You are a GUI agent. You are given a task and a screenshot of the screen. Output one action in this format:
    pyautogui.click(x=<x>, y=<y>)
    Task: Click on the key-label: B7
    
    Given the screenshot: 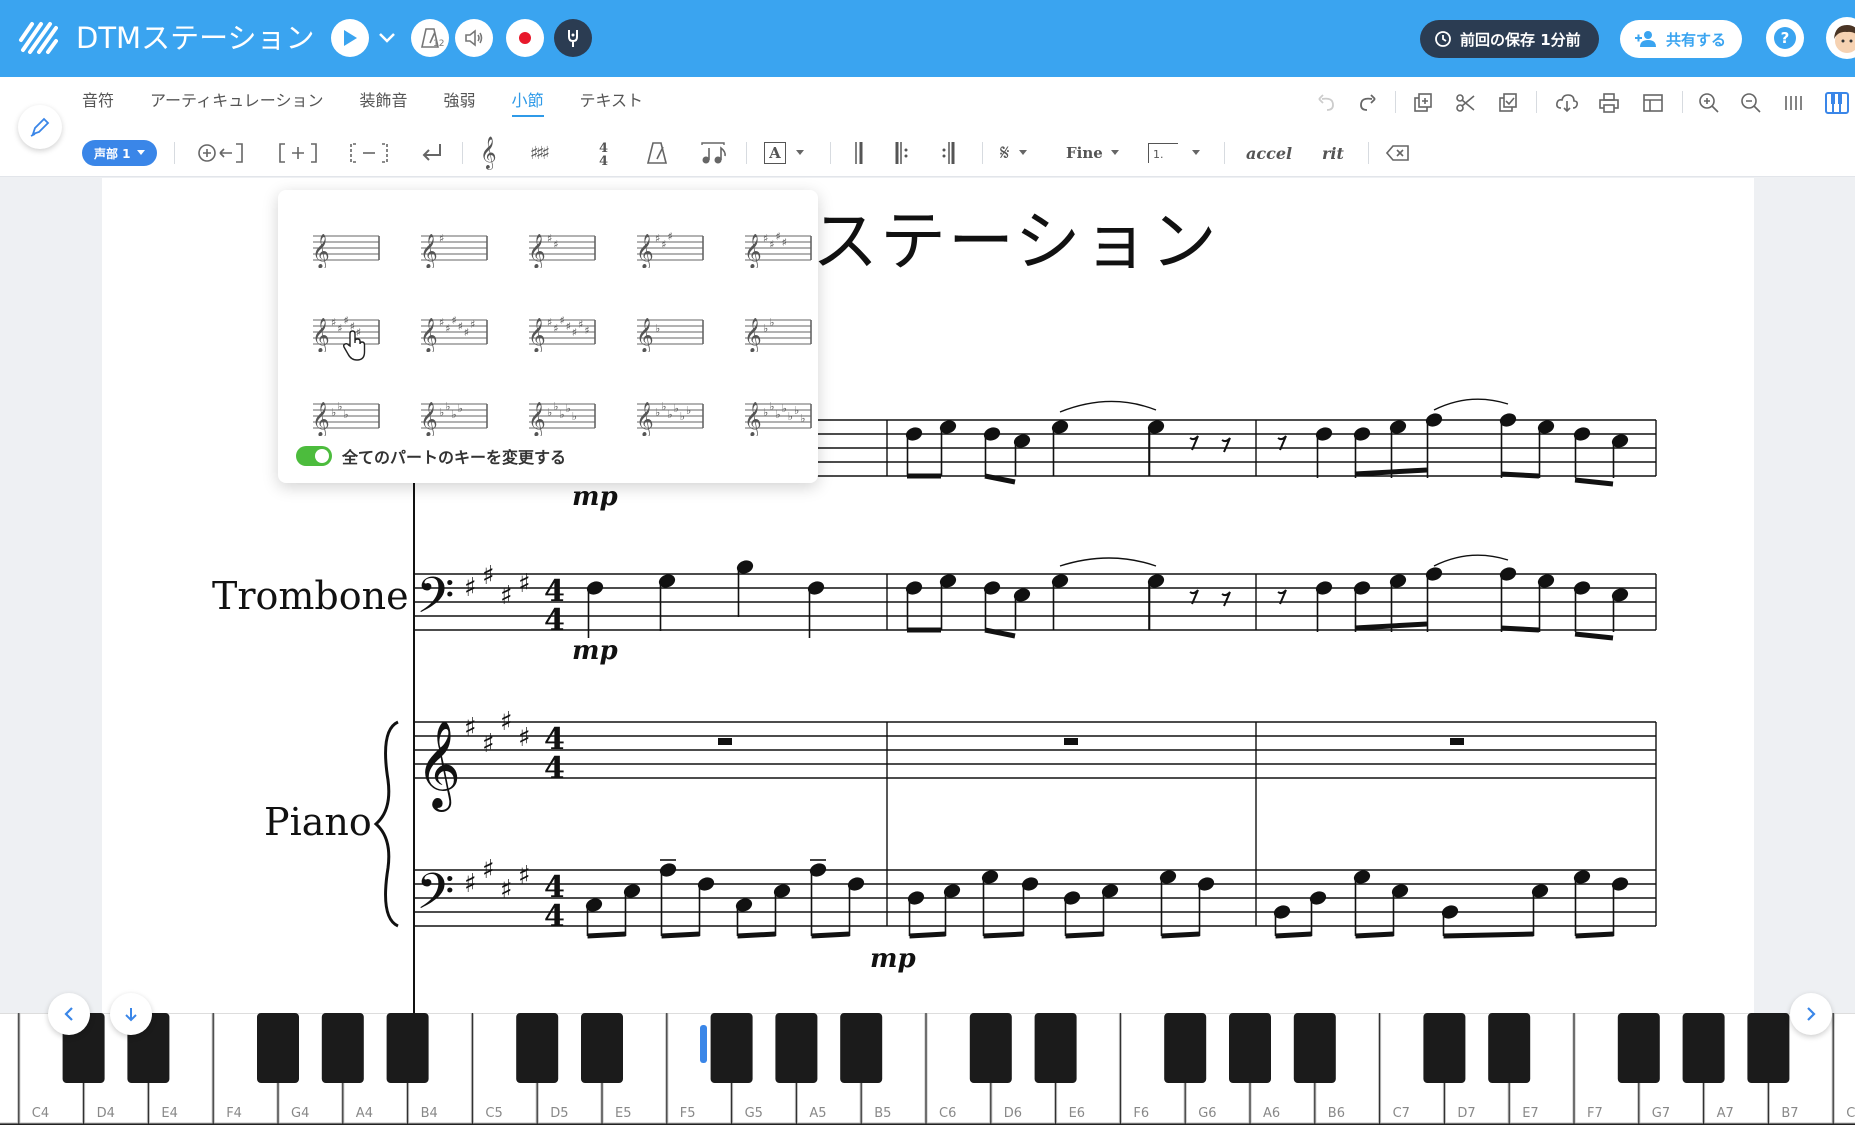 What is the action you would take?
    pyautogui.click(x=1789, y=1113)
    